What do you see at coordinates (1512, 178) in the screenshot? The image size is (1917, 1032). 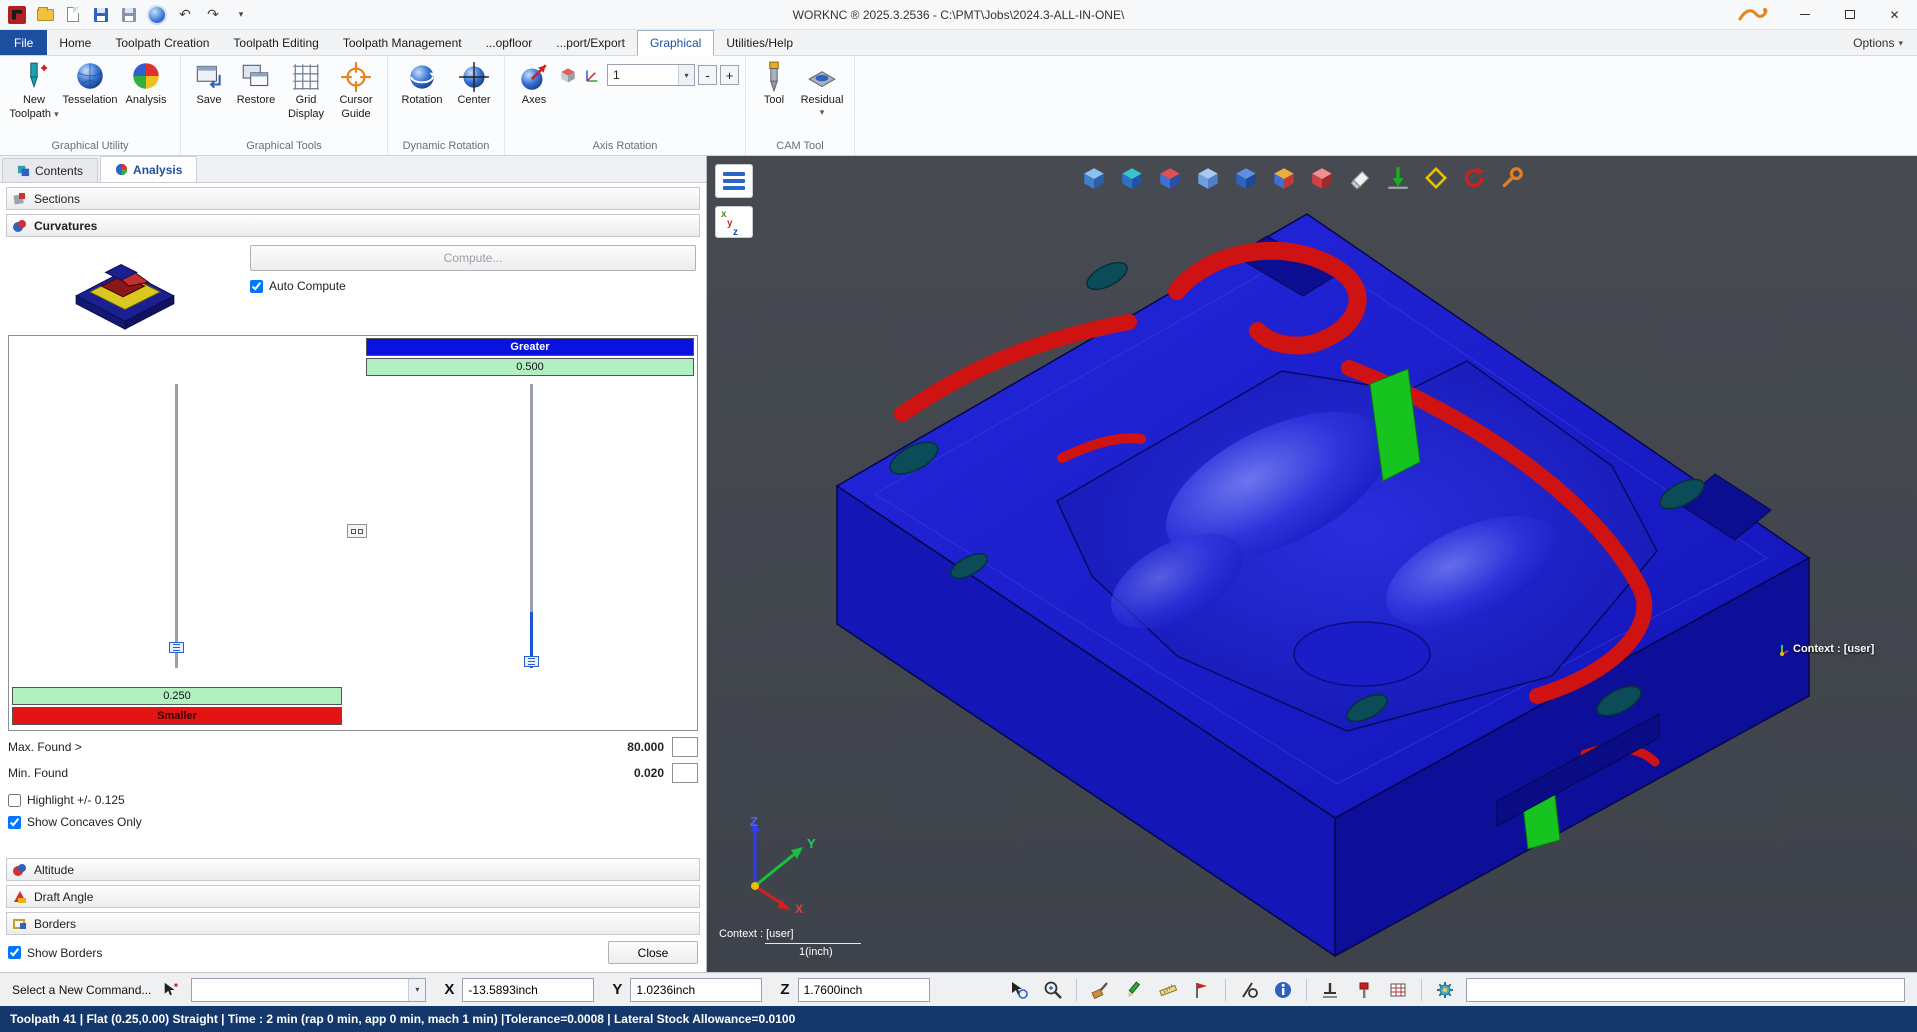 I see `probe-tool-icon` at bounding box center [1512, 178].